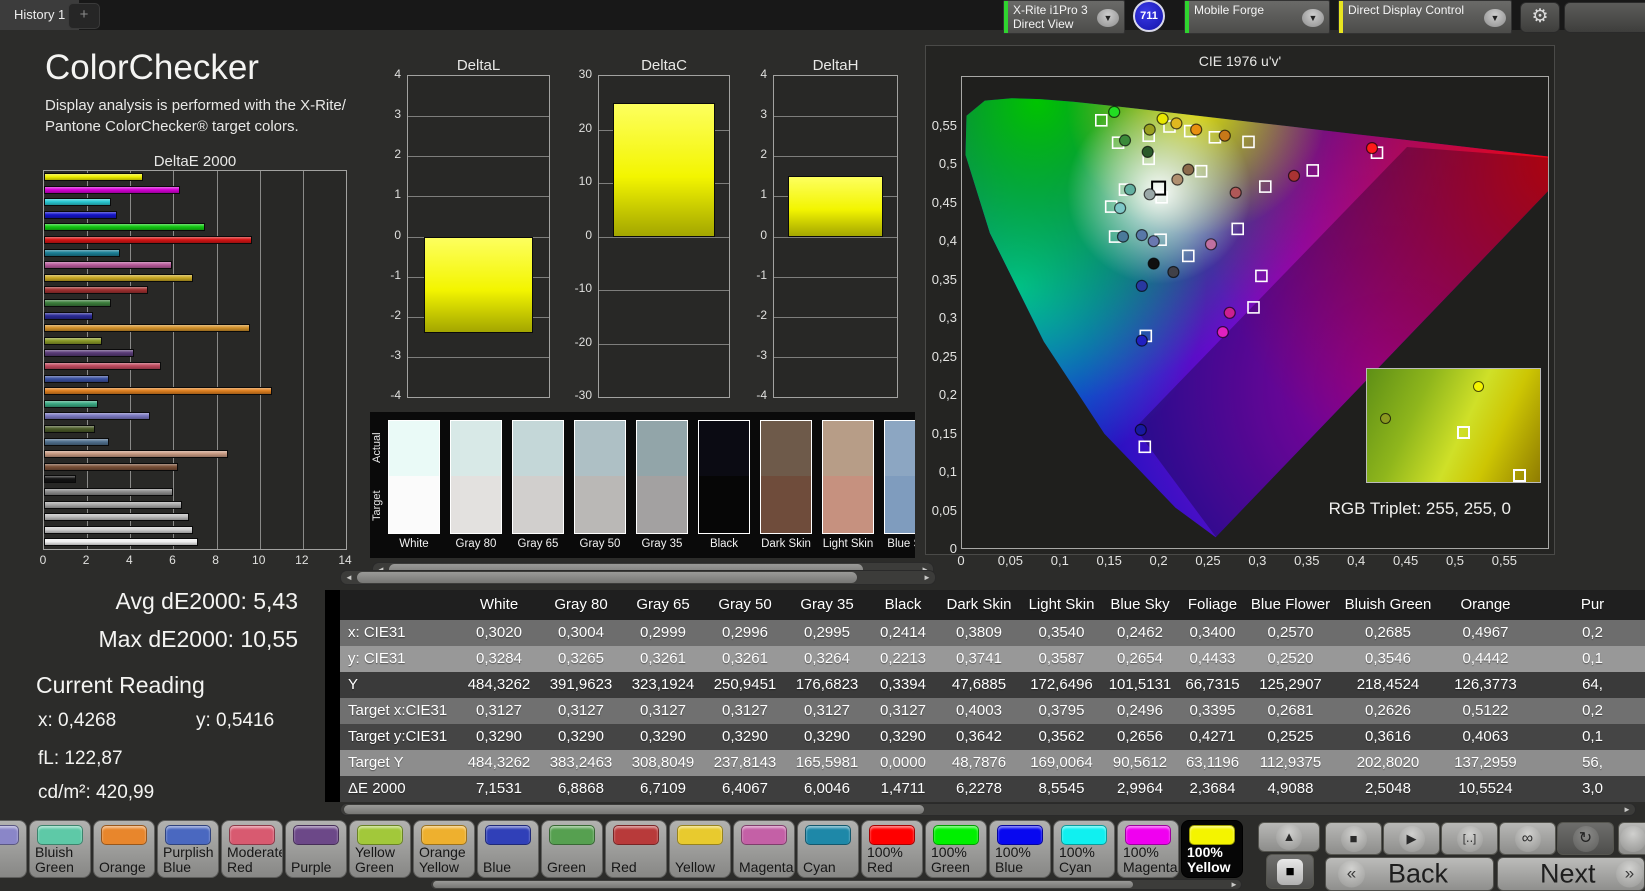 The height and width of the screenshot is (891, 1645). I want to click on transport-button-partial, so click(1631, 838).